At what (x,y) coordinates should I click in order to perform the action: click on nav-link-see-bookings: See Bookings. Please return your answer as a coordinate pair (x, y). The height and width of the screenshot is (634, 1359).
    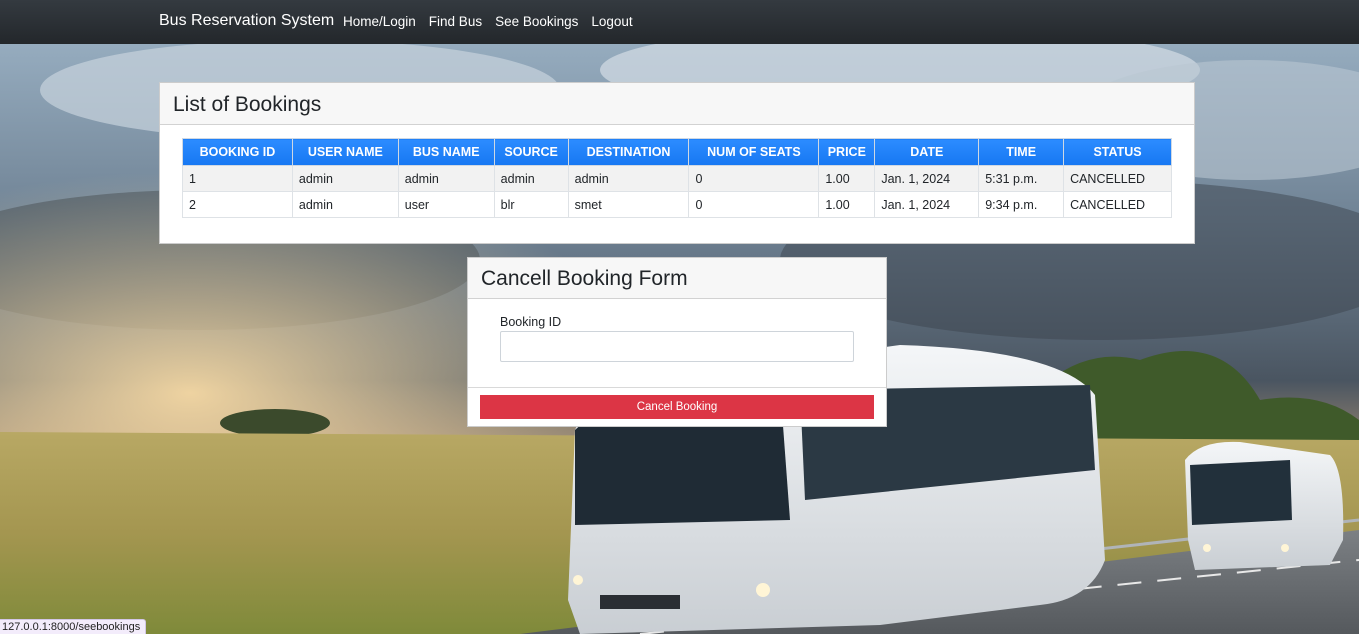
    Looking at the image, I should click on (536, 21).